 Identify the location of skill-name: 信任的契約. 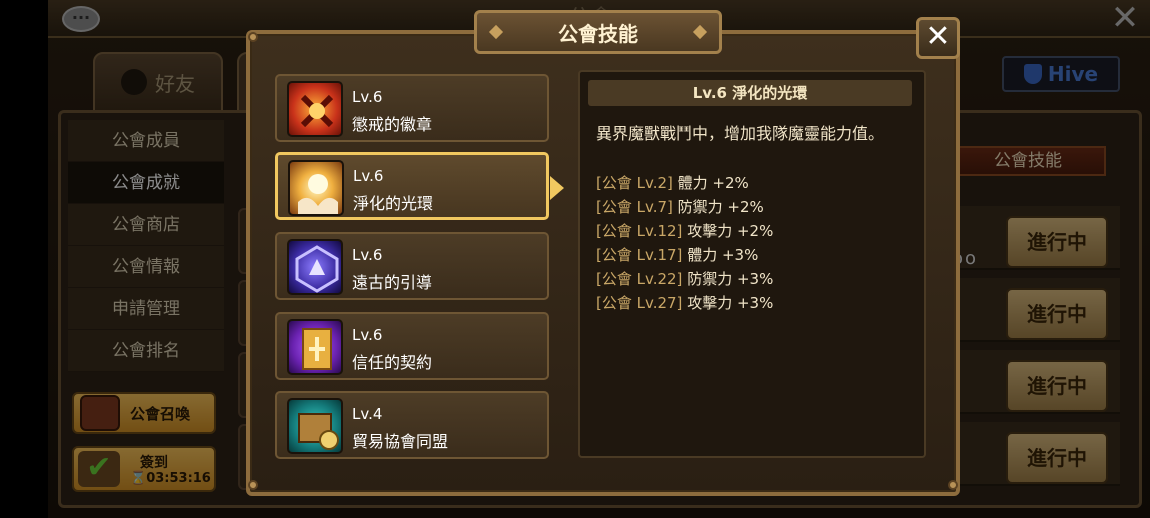
(392, 362).